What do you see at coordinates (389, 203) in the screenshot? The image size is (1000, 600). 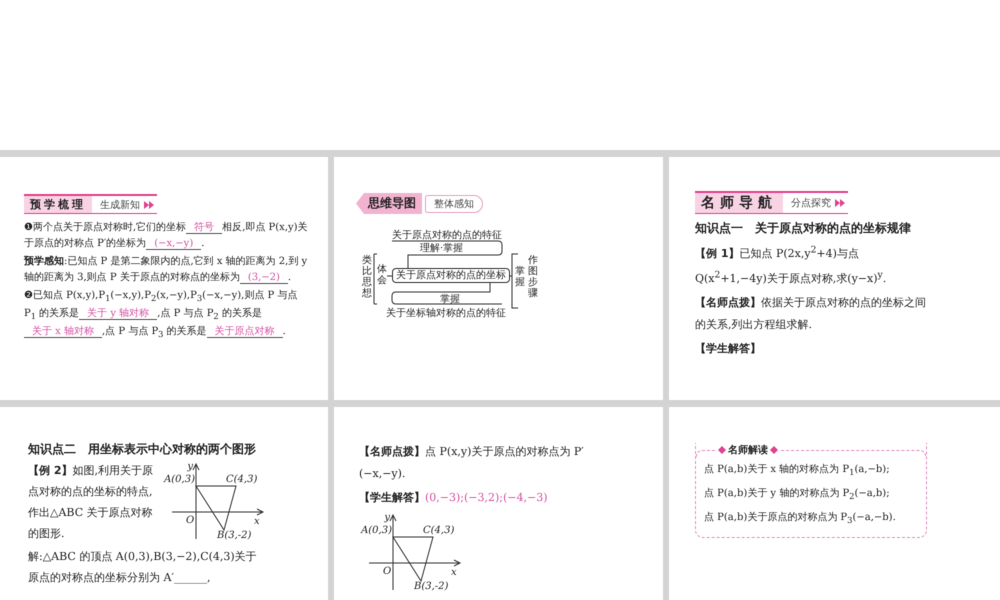 I see `section-title: 思维导图` at bounding box center [389, 203].